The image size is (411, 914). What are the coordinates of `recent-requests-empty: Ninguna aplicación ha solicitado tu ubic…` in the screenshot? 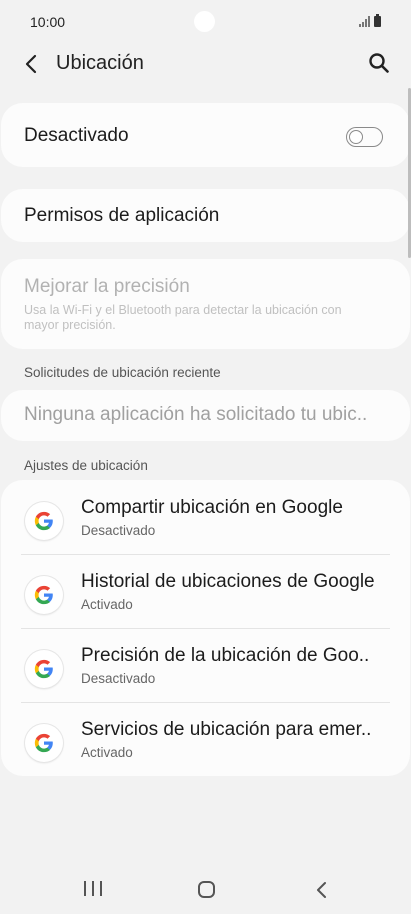 It's located at (196, 414).